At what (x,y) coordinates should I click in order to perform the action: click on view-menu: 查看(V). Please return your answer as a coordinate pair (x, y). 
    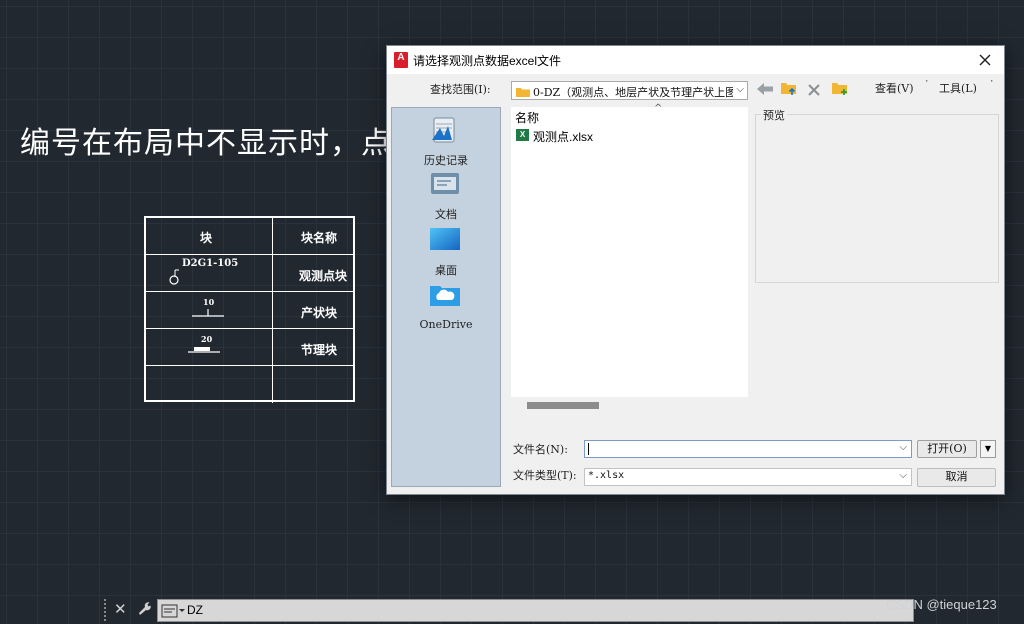
    Looking at the image, I should click on (894, 88).